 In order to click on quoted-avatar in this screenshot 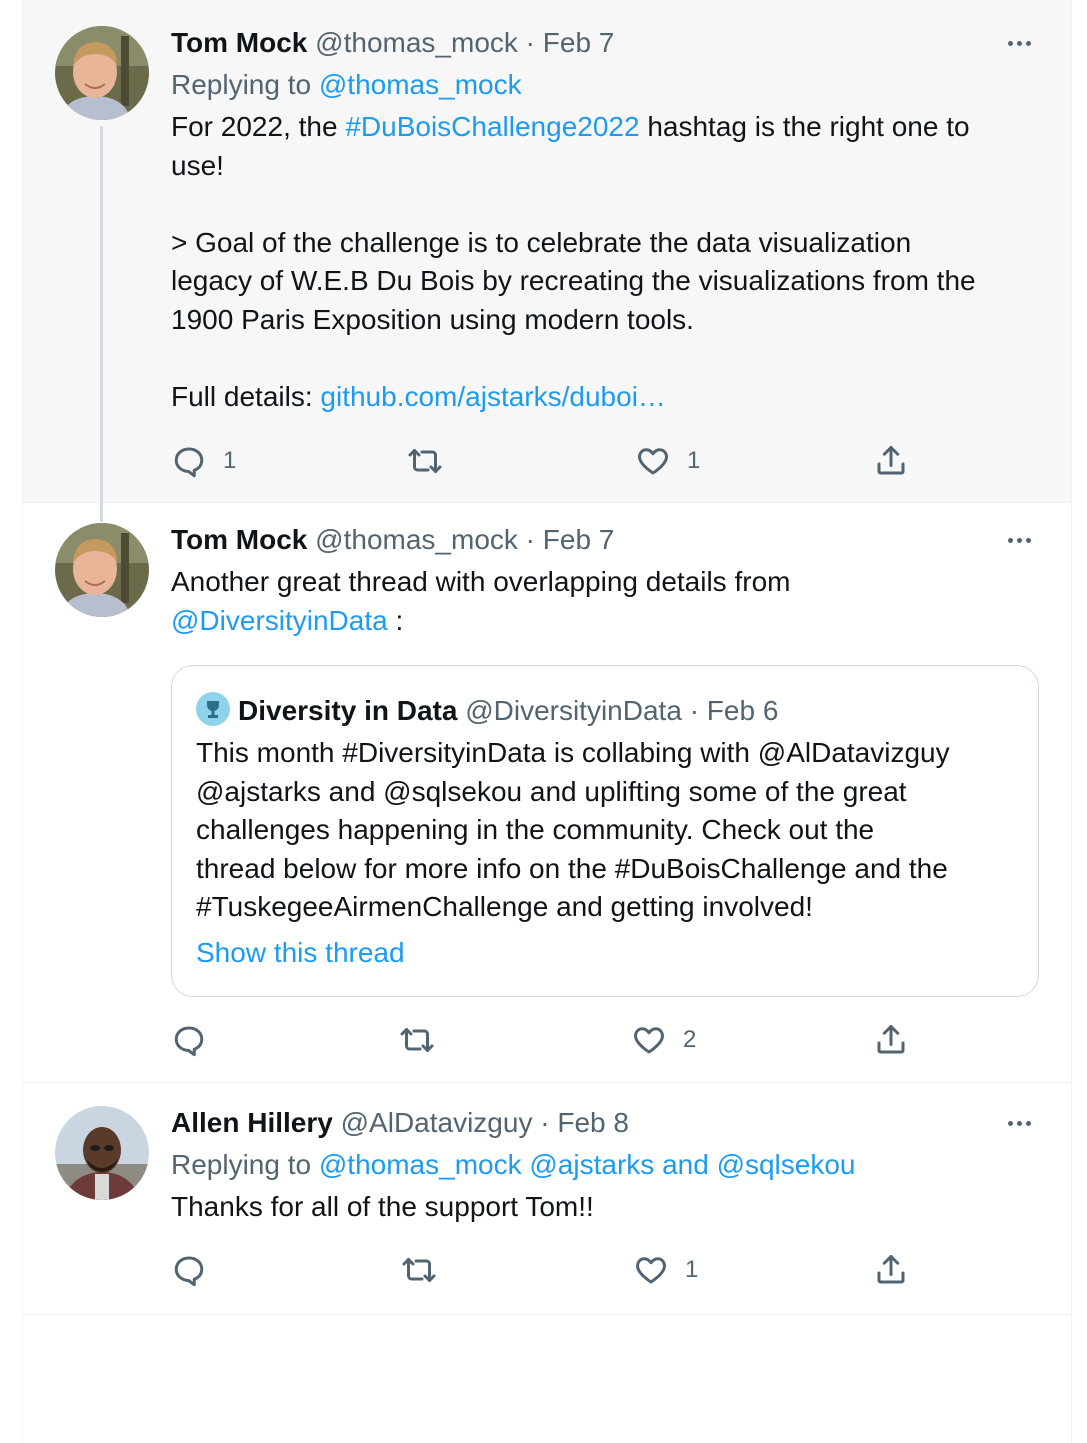, I will do `click(213, 709)`.